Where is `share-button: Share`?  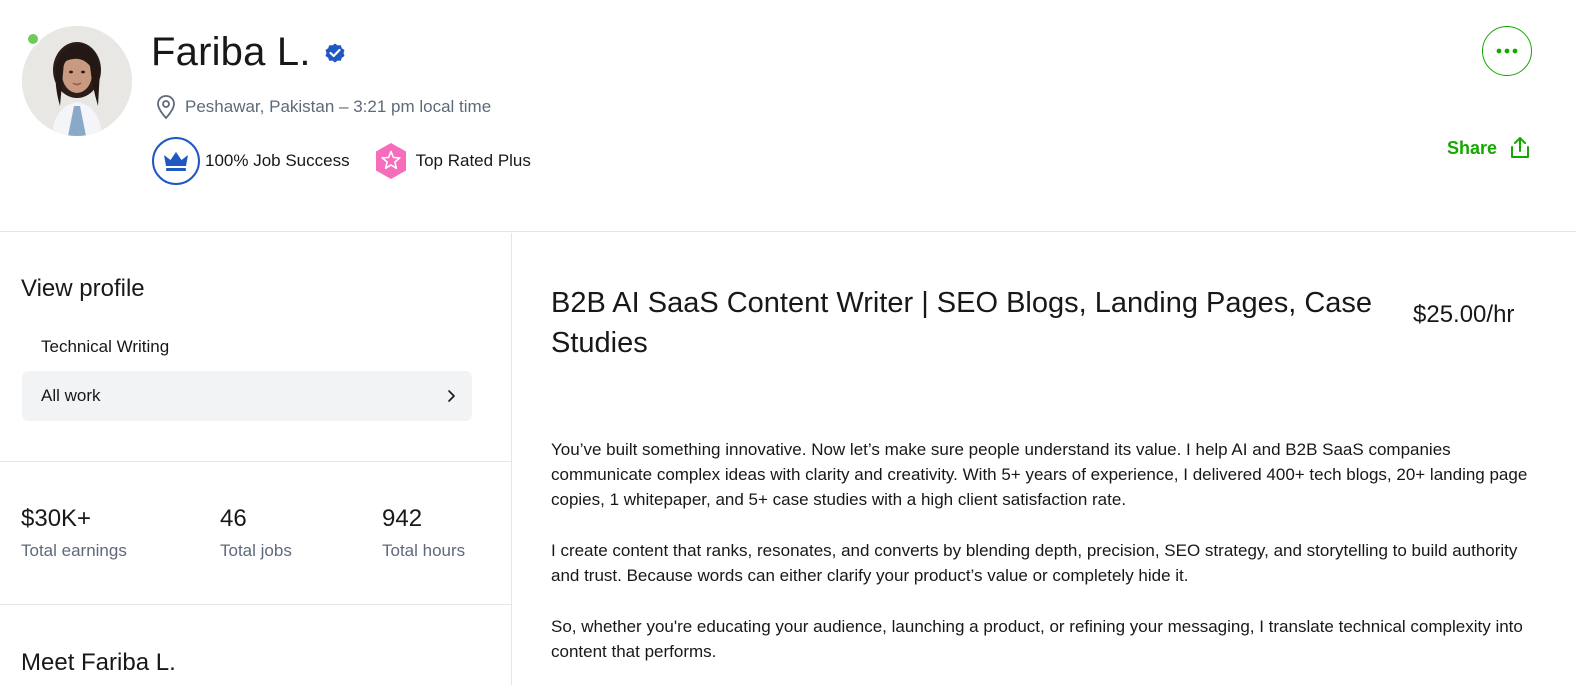
share-button: Share is located at coordinates (1489, 148).